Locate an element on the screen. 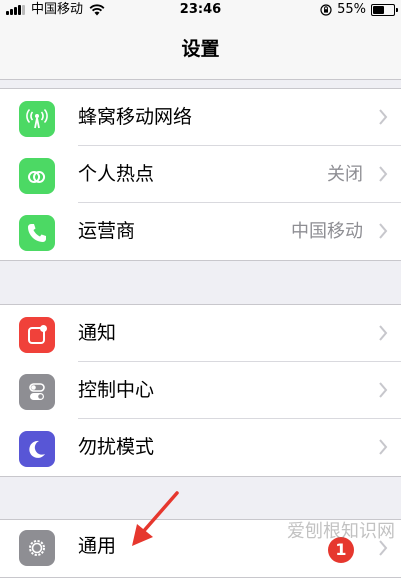  row-label: 蜂窝移动网络 is located at coordinates (135, 117).